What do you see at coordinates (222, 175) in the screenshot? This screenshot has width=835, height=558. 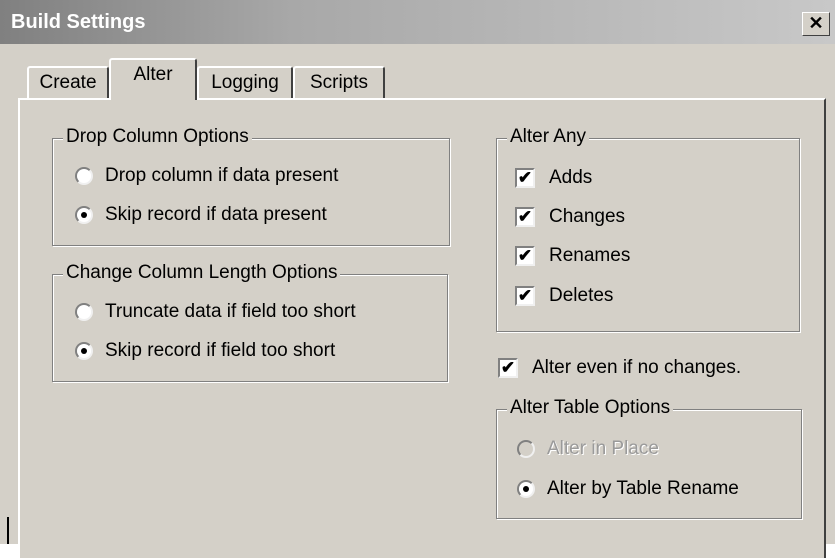 I see `radio-label: Drop column if data present` at bounding box center [222, 175].